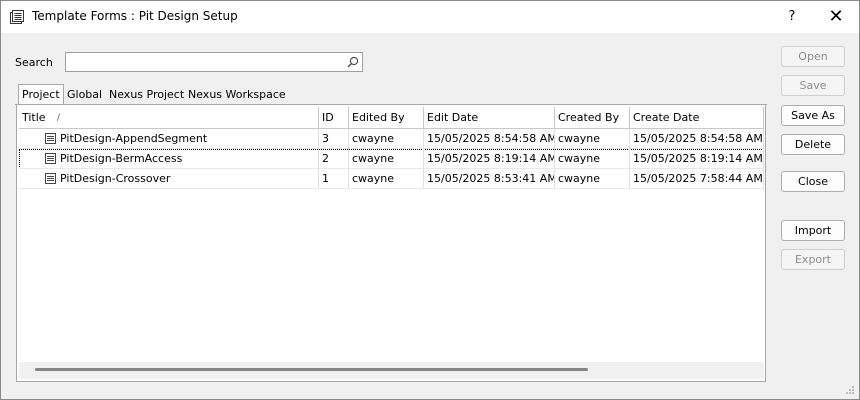 This screenshot has width=860, height=400. What do you see at coordinates (334, 159) in the screenshot?
I see `cell-id: 2` at bounding box center [334, 159].